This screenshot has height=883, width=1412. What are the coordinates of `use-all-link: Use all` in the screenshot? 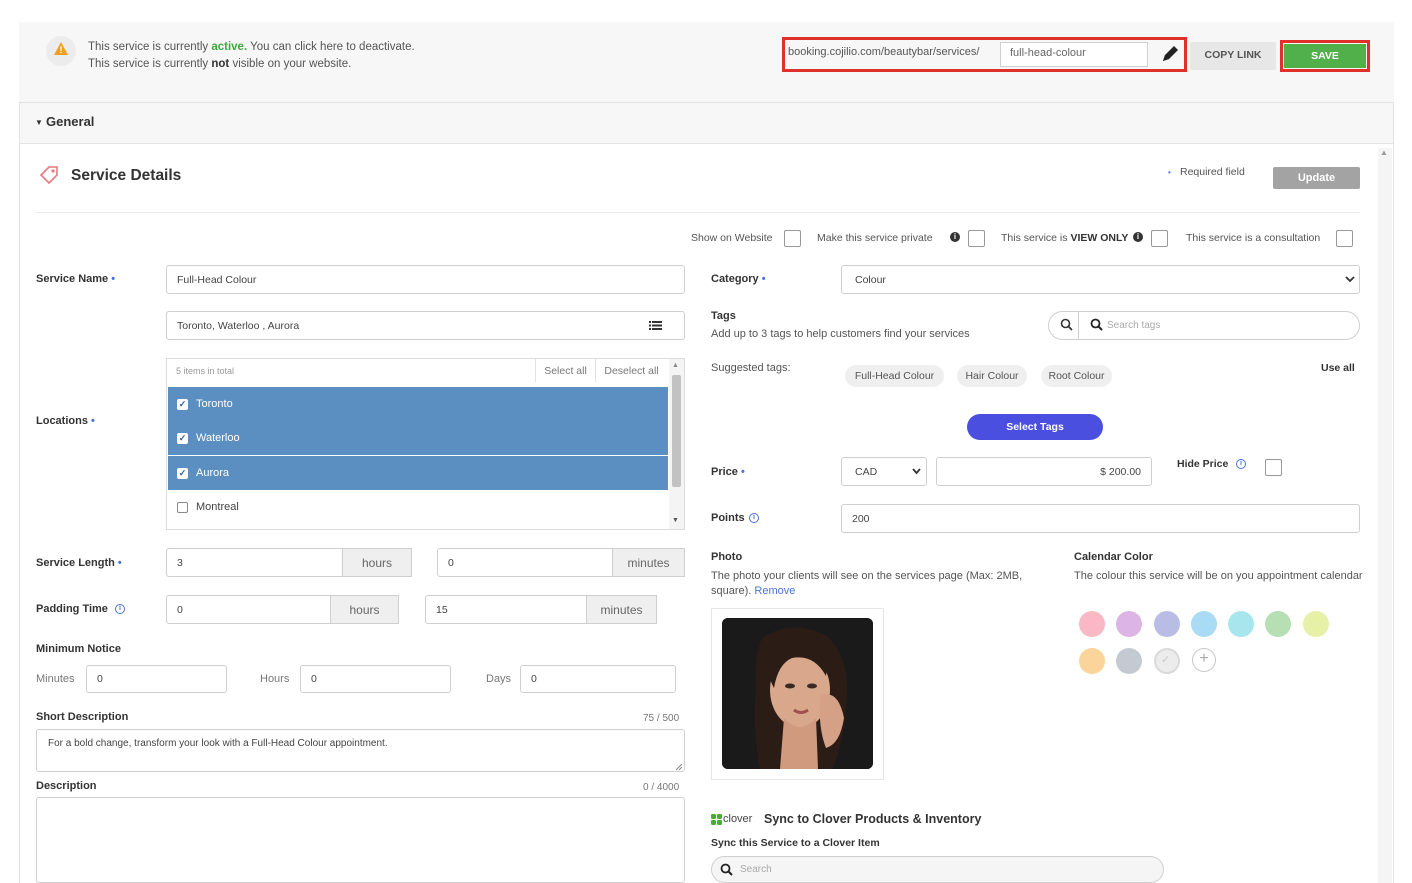 It's located at (1338, 368).